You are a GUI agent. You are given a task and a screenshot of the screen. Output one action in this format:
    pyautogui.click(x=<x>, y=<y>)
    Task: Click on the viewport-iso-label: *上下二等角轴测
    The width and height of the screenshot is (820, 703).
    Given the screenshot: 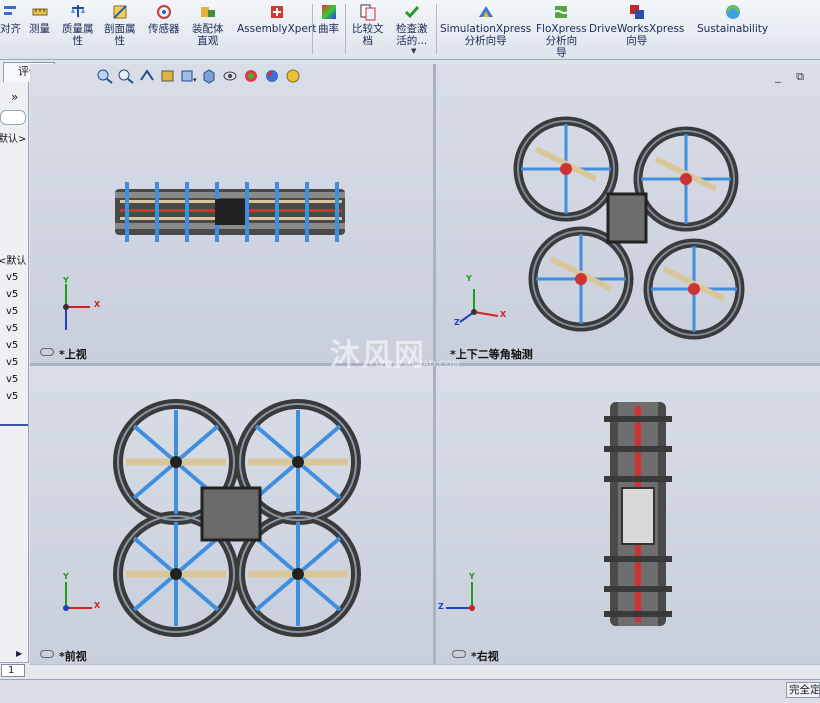 What is the action you would take?
    pyautogui.click(x=491, y=354)
    